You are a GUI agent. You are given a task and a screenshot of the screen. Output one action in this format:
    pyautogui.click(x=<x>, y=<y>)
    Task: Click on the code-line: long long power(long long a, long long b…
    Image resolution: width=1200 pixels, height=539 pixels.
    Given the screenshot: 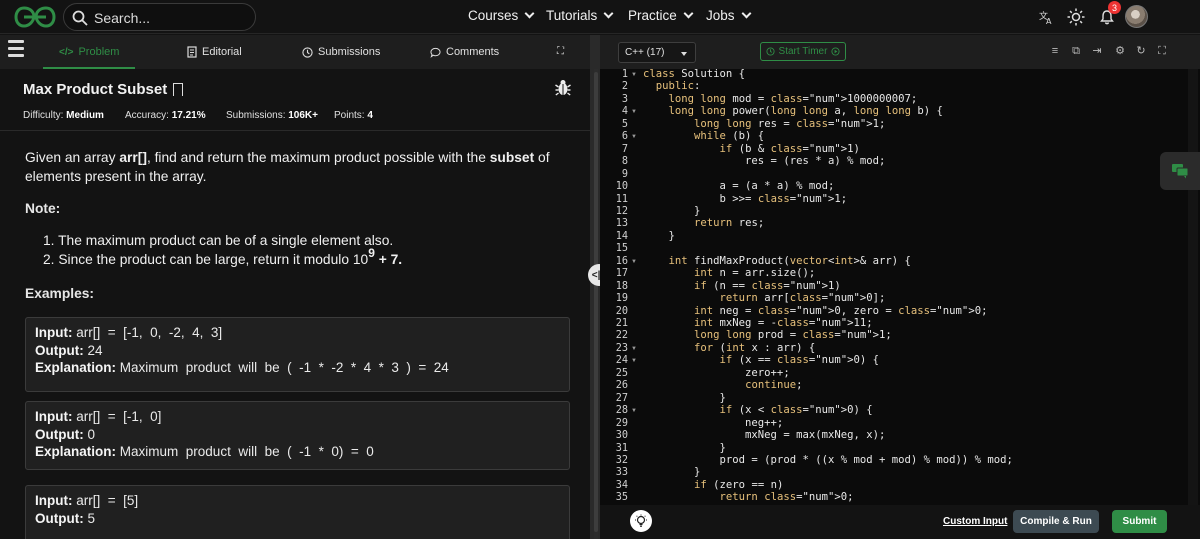 What is the action you would take?
    pyautogui.click(x=793, y=111)
    